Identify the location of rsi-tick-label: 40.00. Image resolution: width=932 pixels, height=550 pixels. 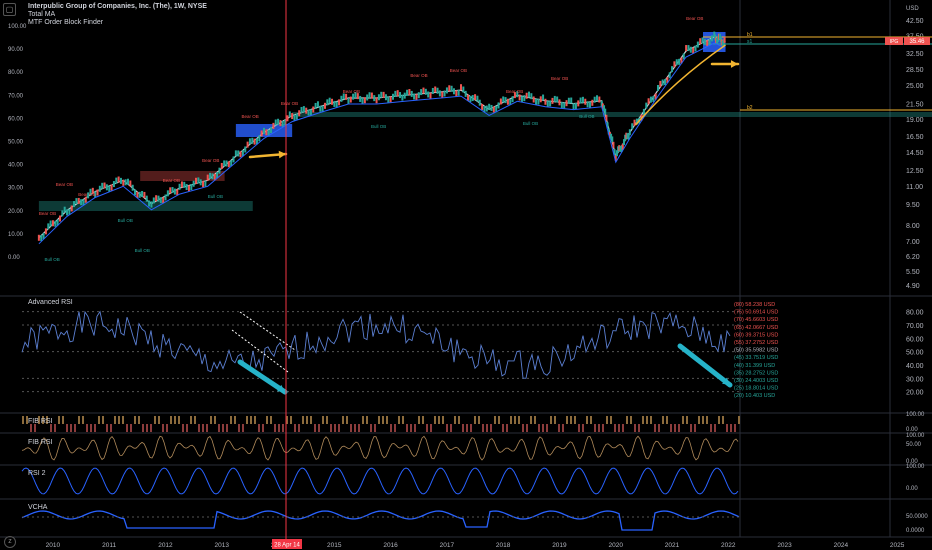
(915, 366).